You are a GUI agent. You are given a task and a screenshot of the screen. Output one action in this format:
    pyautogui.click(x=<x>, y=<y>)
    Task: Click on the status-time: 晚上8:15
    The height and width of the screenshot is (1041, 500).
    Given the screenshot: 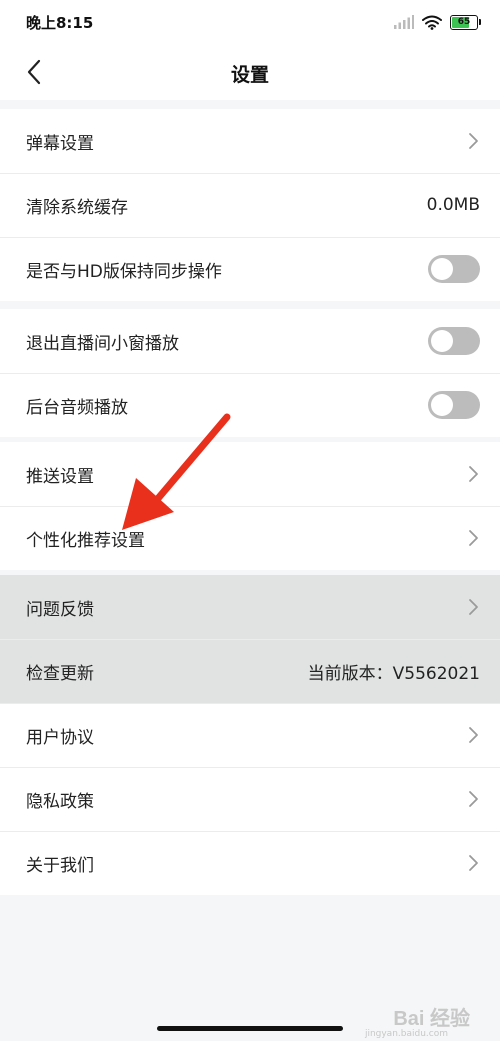 What is the action you would take?
    pyautogui.click(x=60, y=23)
    